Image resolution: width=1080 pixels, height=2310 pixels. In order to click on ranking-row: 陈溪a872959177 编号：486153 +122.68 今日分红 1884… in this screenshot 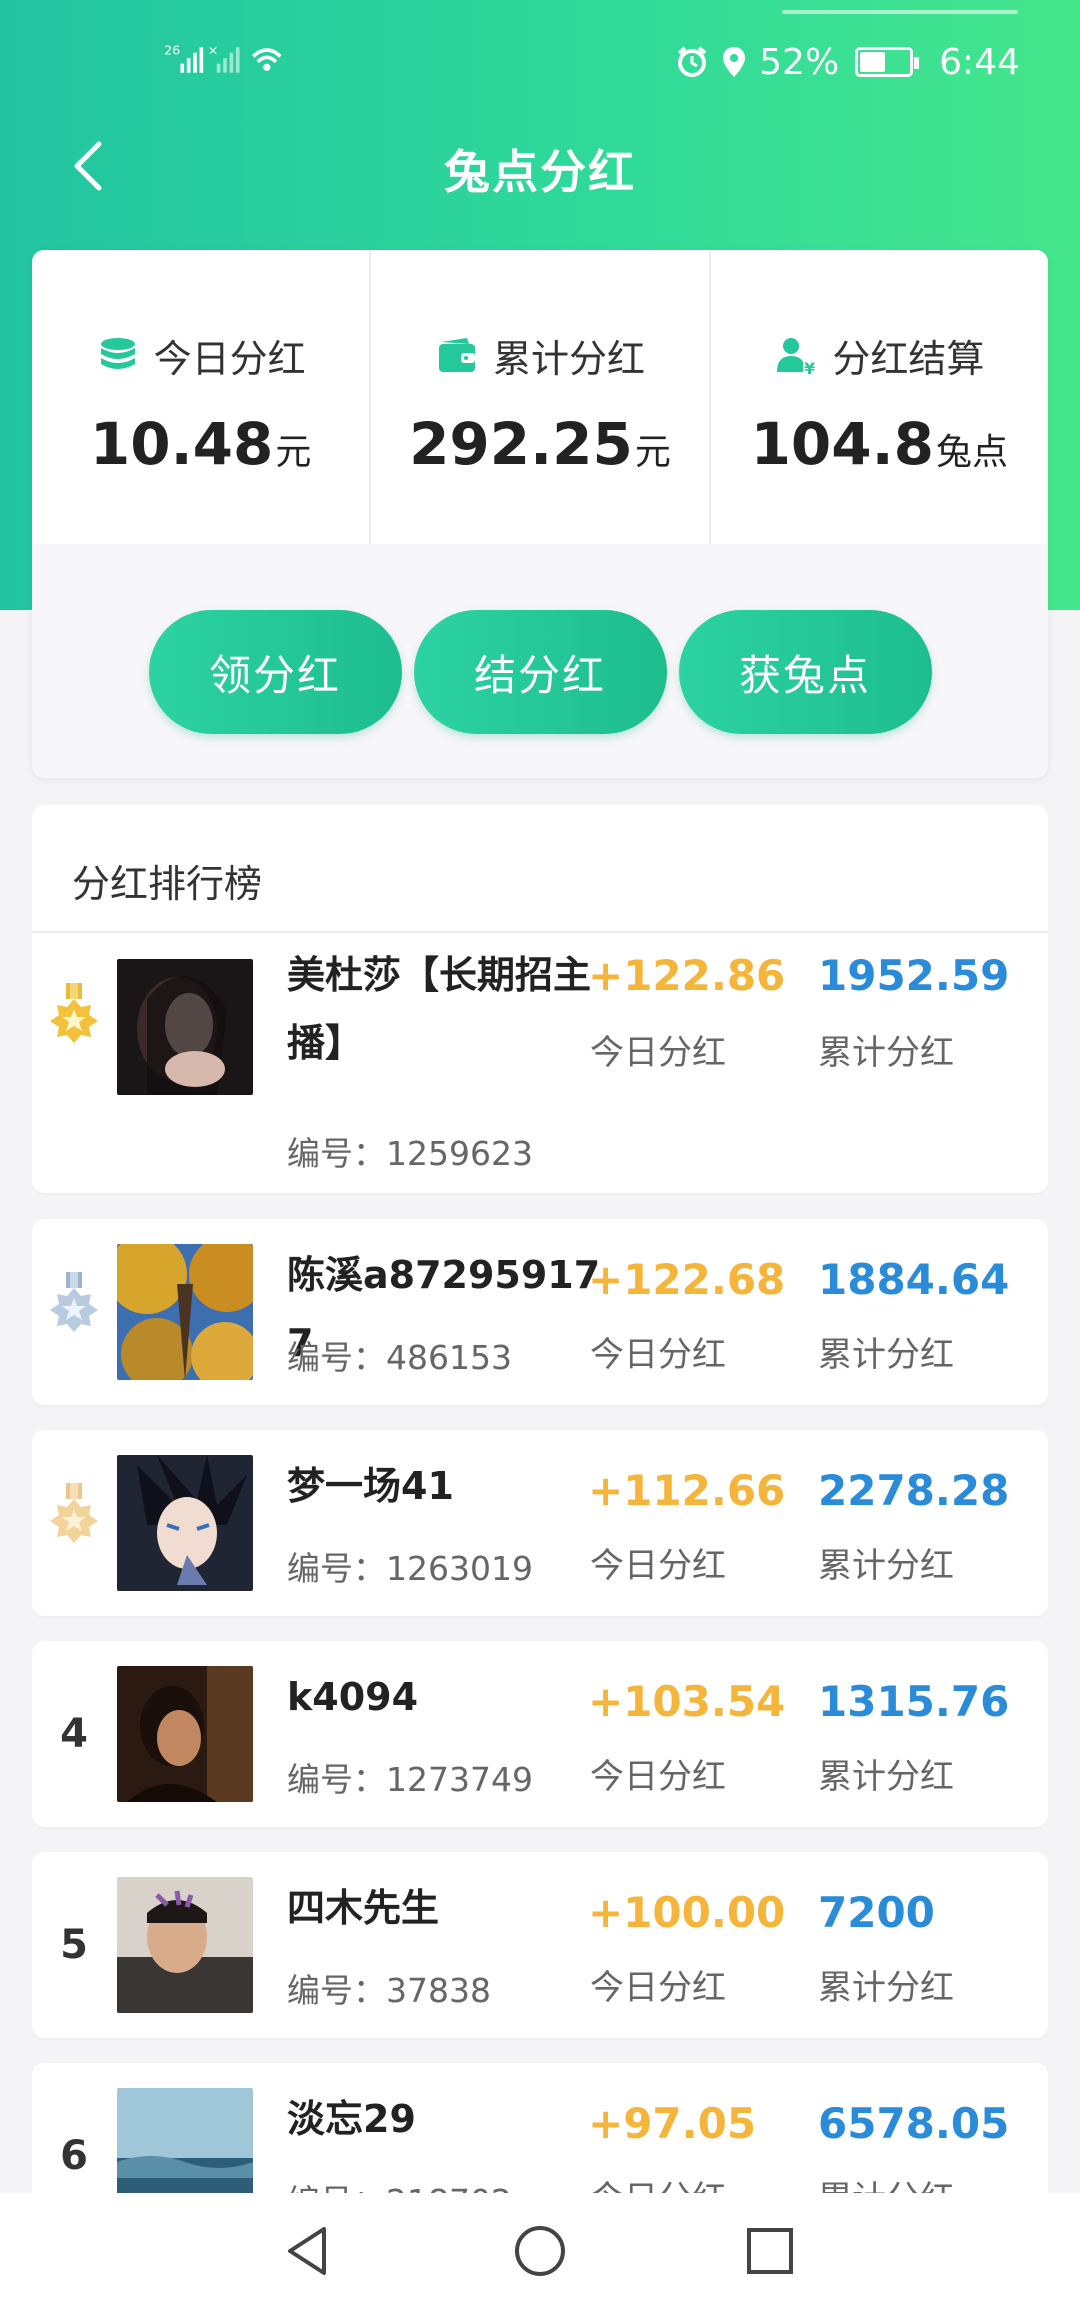, I will do `click(540, 1312)`.